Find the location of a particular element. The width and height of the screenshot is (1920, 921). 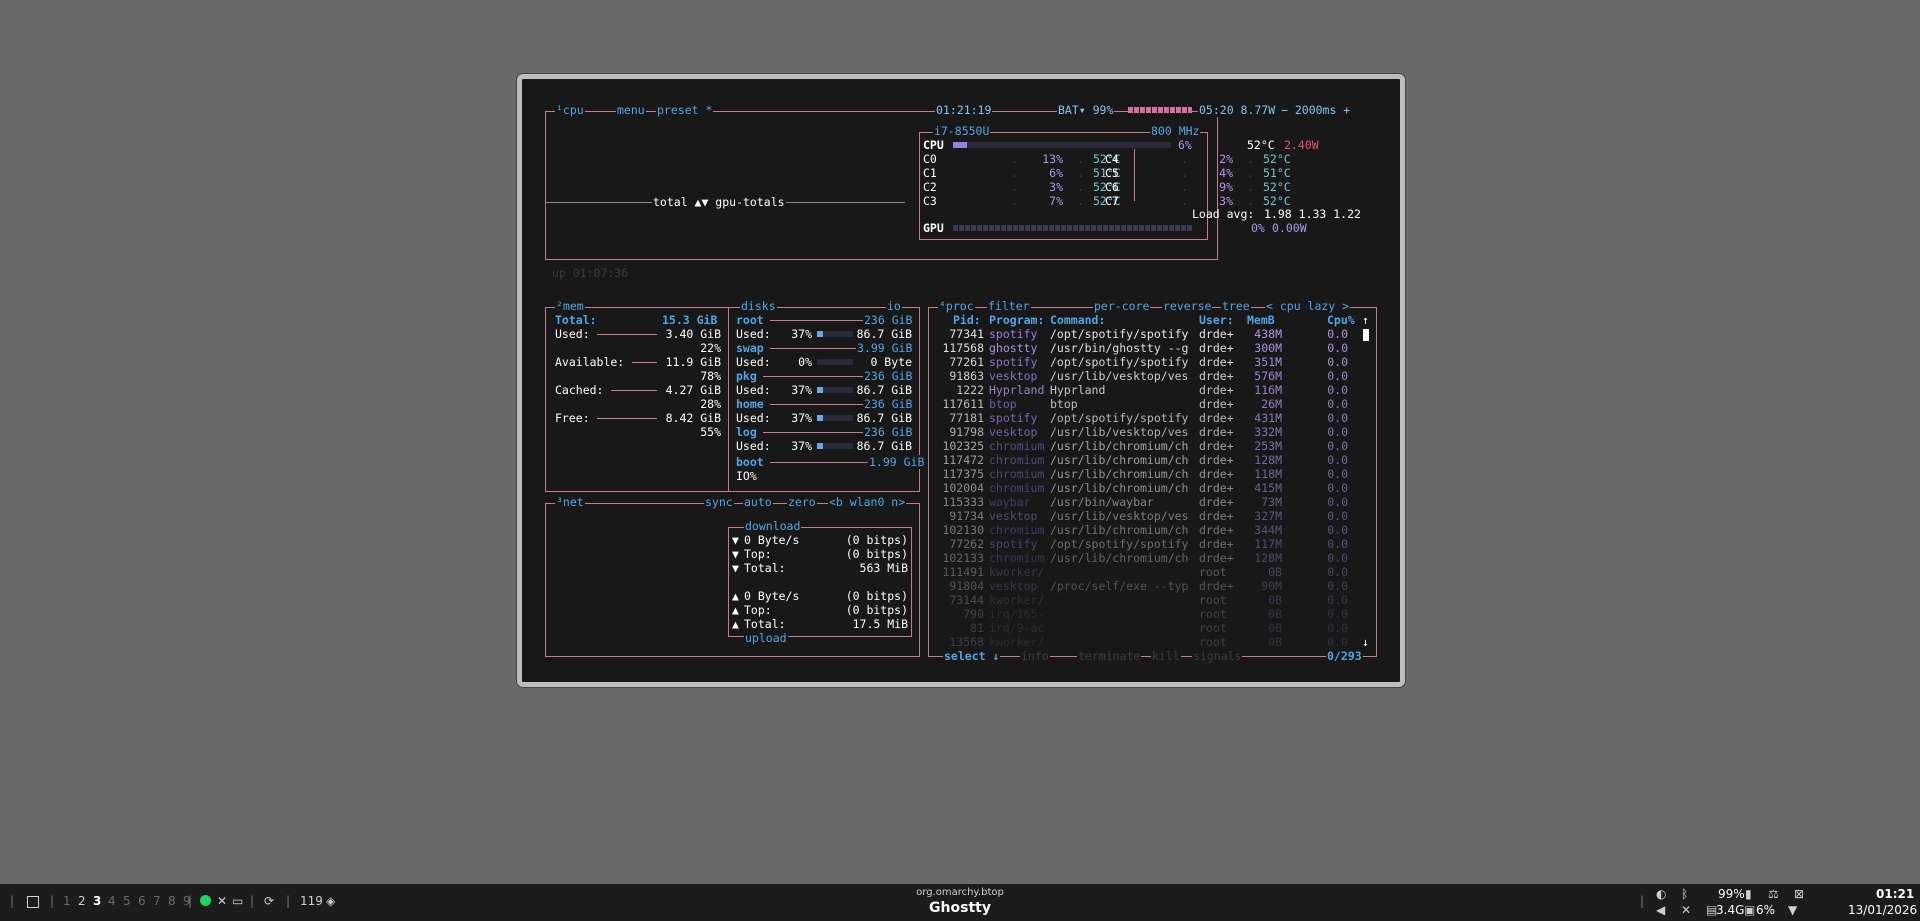

interval-control: − 2000ms + is located at coordinates (1316, 110).